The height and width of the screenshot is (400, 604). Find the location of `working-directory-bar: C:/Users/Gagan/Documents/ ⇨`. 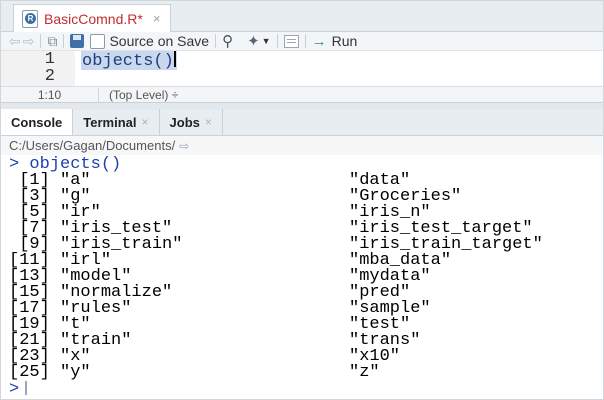

working-directory-bar: C:/Users/Gagan/Documents/ ⇨ is located at coordinates (302, 145).